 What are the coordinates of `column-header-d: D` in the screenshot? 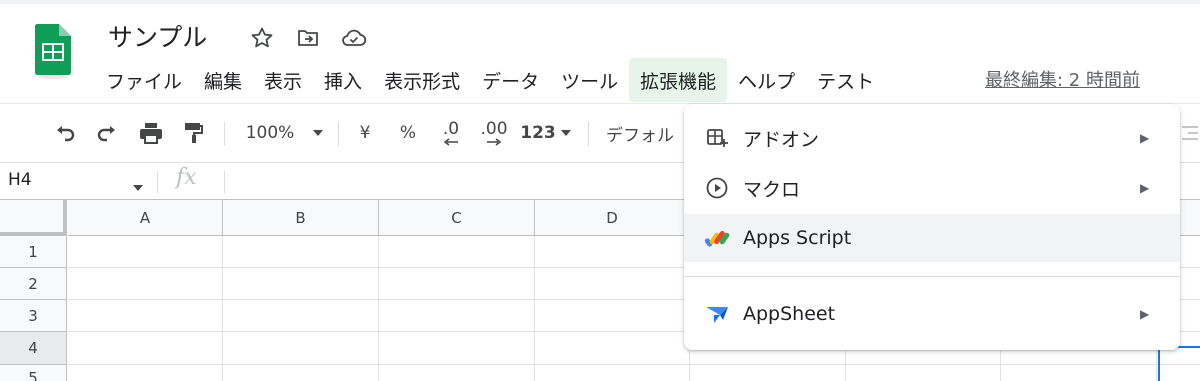 It's located at (612, 218).